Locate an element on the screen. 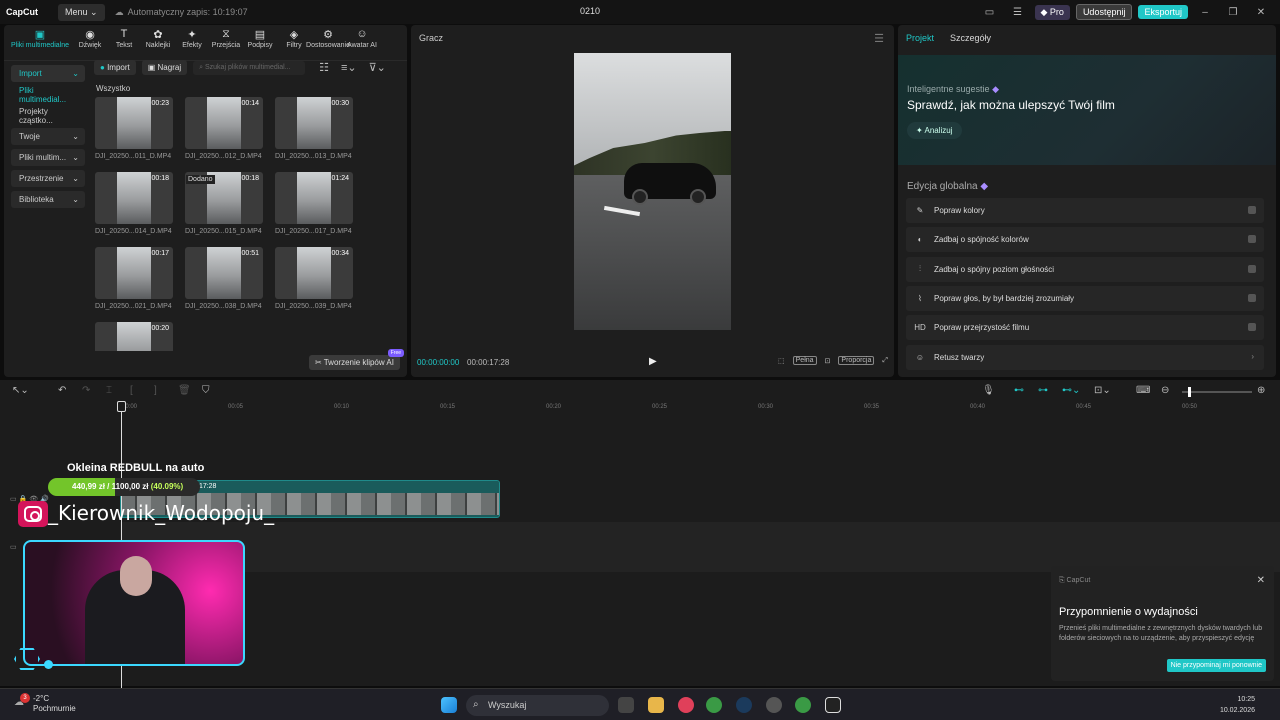 The image size is (1280, 720). track2-controls: ▭ is located at coordinates (13, 547).